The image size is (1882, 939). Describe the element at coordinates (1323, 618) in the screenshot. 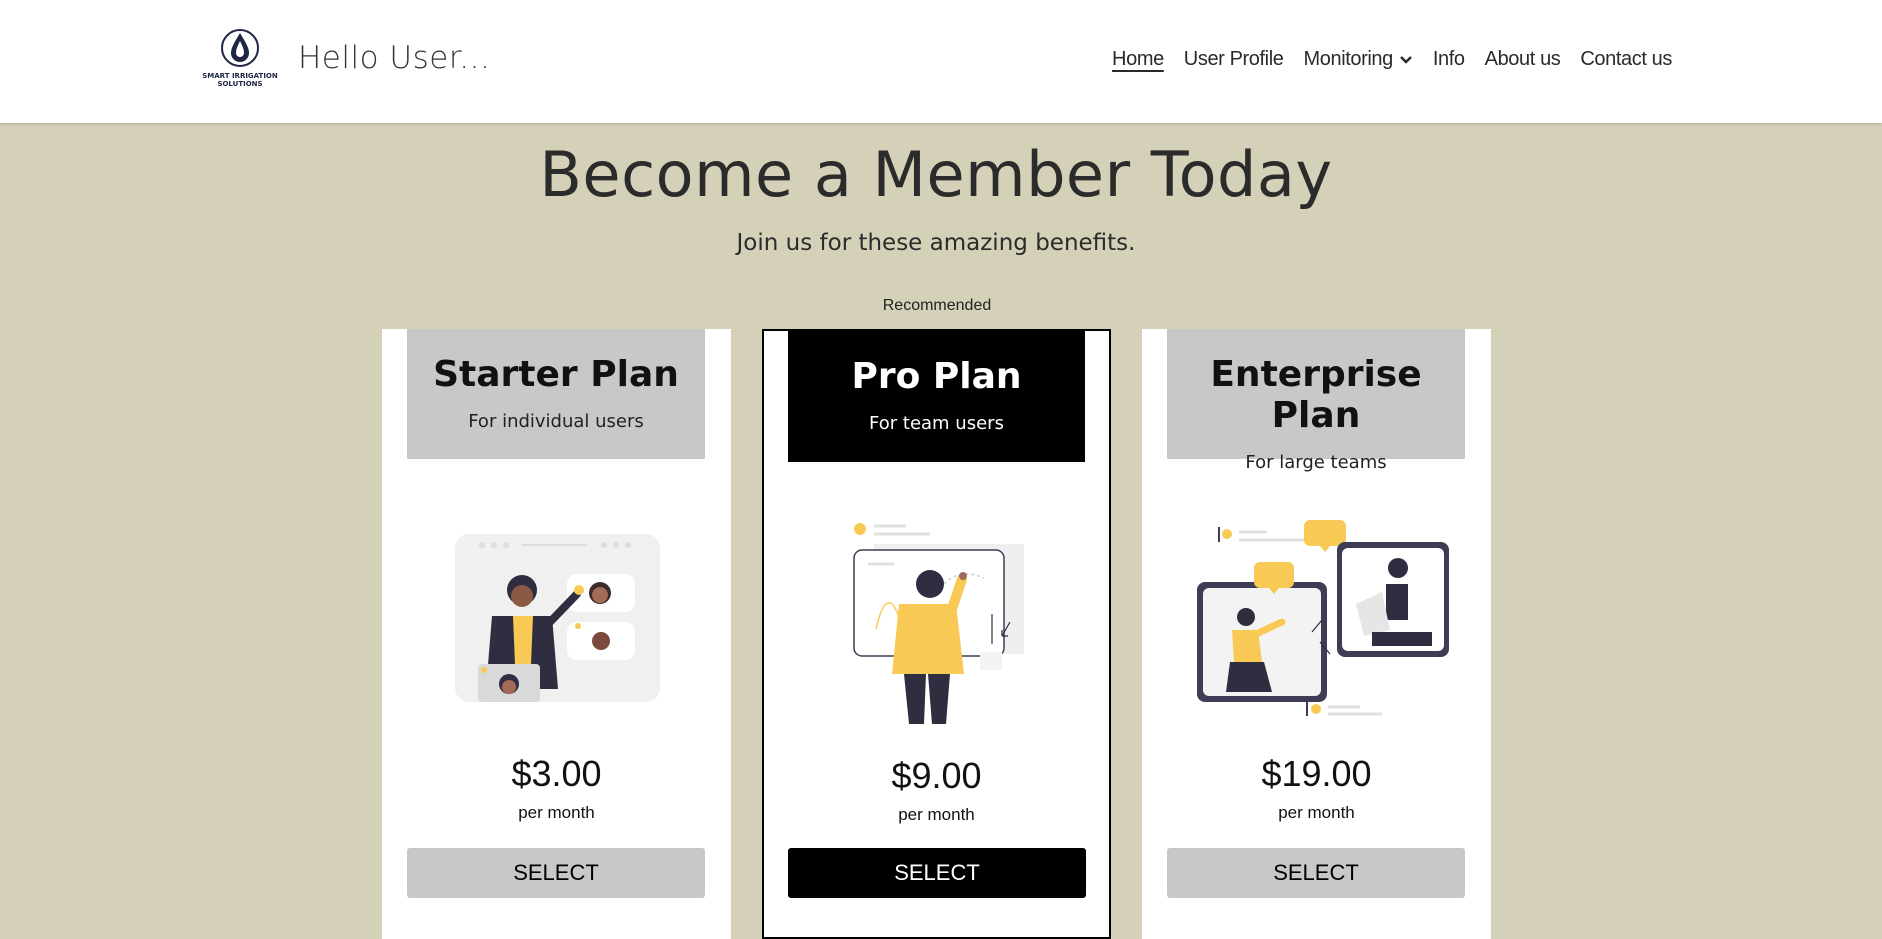

I see `team-collaboration-illustration` at that location.